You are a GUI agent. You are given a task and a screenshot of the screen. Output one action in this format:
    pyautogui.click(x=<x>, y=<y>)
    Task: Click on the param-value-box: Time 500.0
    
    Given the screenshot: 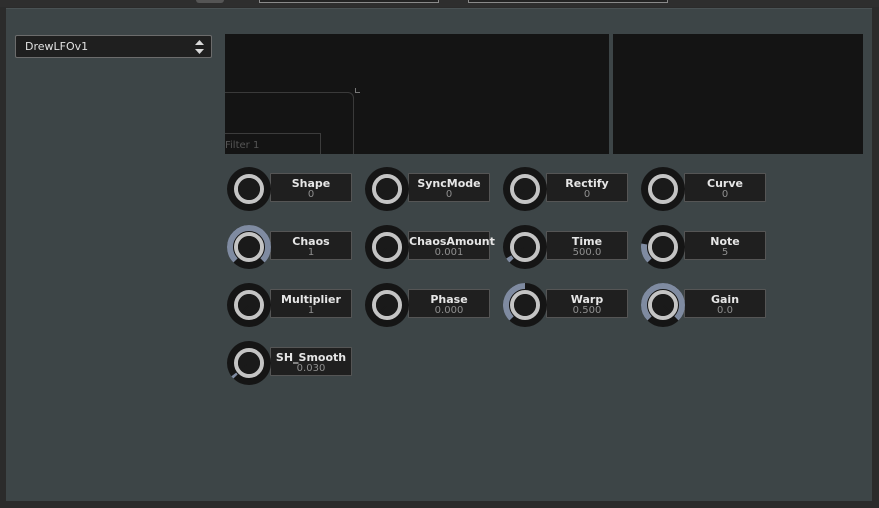 What is the action you would take?
    pyautogui.click(x=587, y=245)
    